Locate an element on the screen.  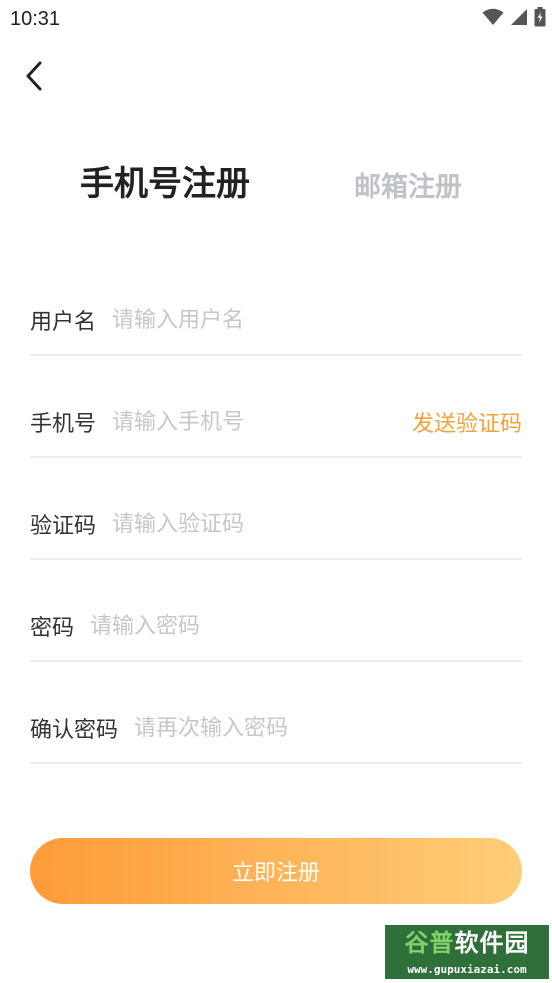
code-input is located at coordinates (317, 524).